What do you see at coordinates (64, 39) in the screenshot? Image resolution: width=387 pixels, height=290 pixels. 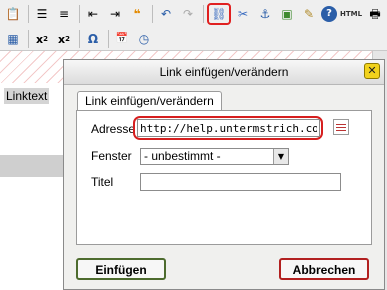 I see `superscript-icon: x2` at bounding box center [64, 39].